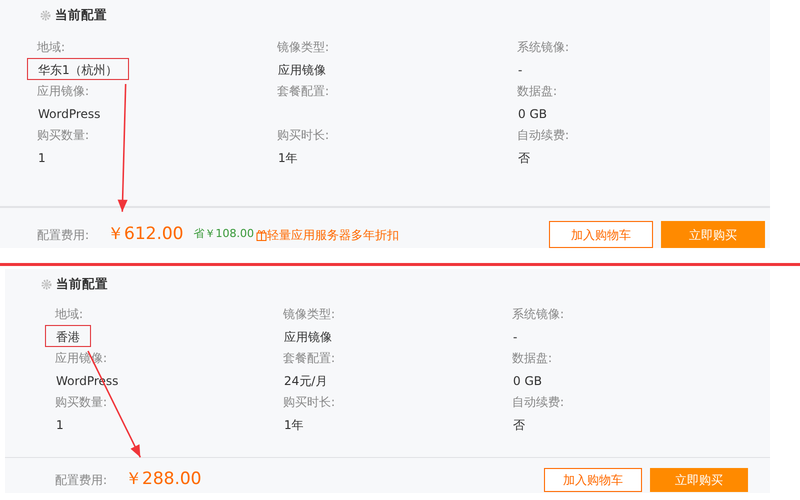  What do you see at coordinates (69, 114) in the screenshot?
I see `field-value: WordPress` at bounding box center [69, 114].